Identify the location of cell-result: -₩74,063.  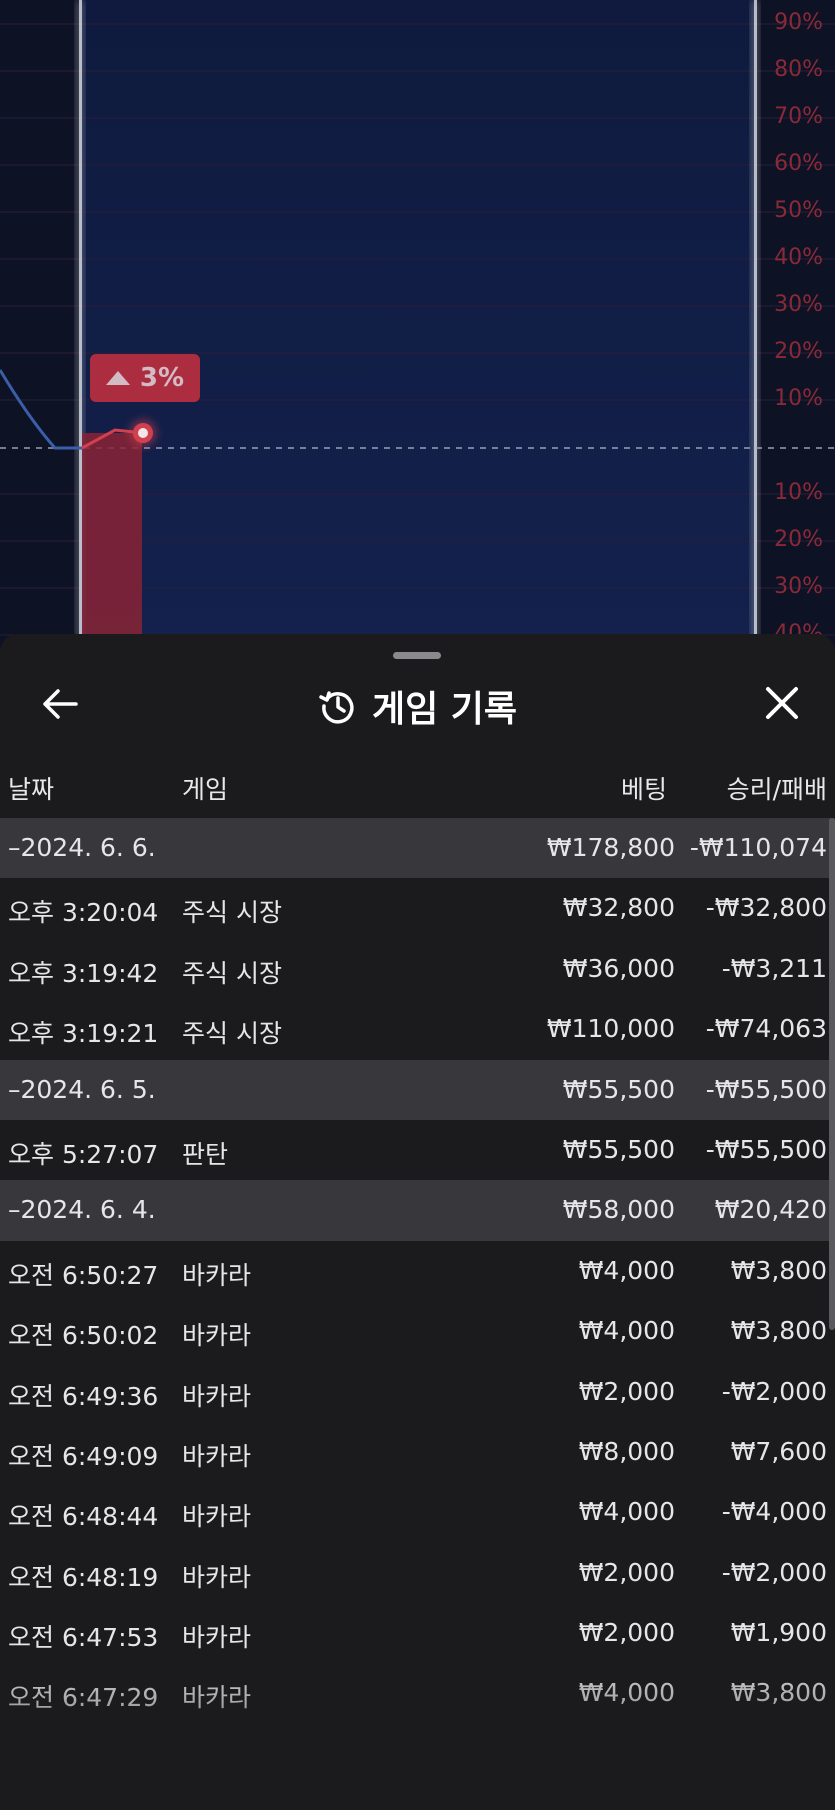
(766, 1029).